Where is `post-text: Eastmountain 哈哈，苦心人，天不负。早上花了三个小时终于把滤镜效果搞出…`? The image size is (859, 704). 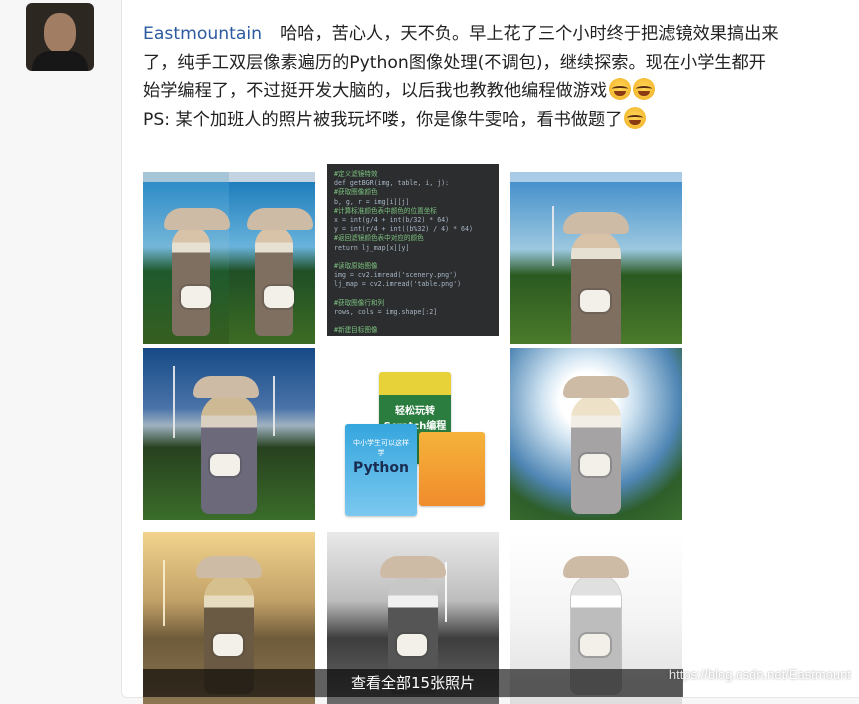 post-text: Eastmountain 哈哈，苦心人，天不负。早上花了三个小时终于把滤镜效果搞出… is located at coordinates (493, 77).